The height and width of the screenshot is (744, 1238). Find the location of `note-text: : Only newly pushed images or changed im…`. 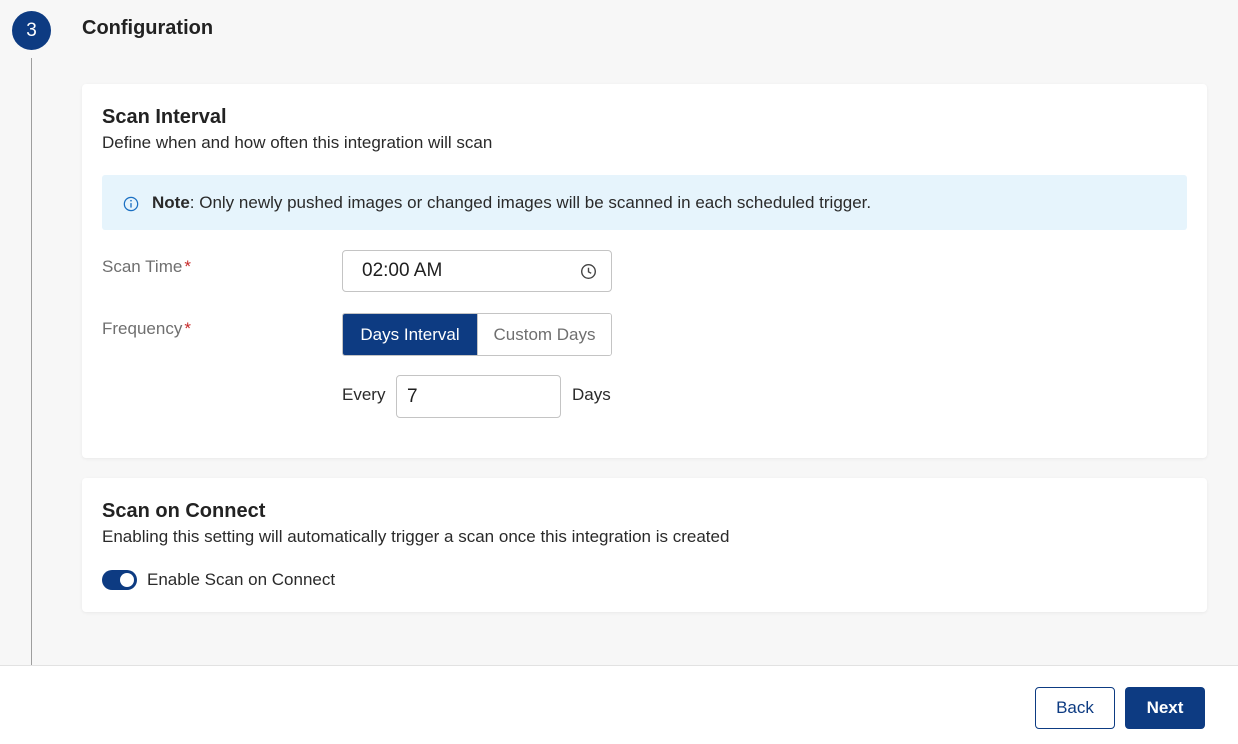

note-text: : Only newly pushed images or changed im… is located at coordinates (530, 202).